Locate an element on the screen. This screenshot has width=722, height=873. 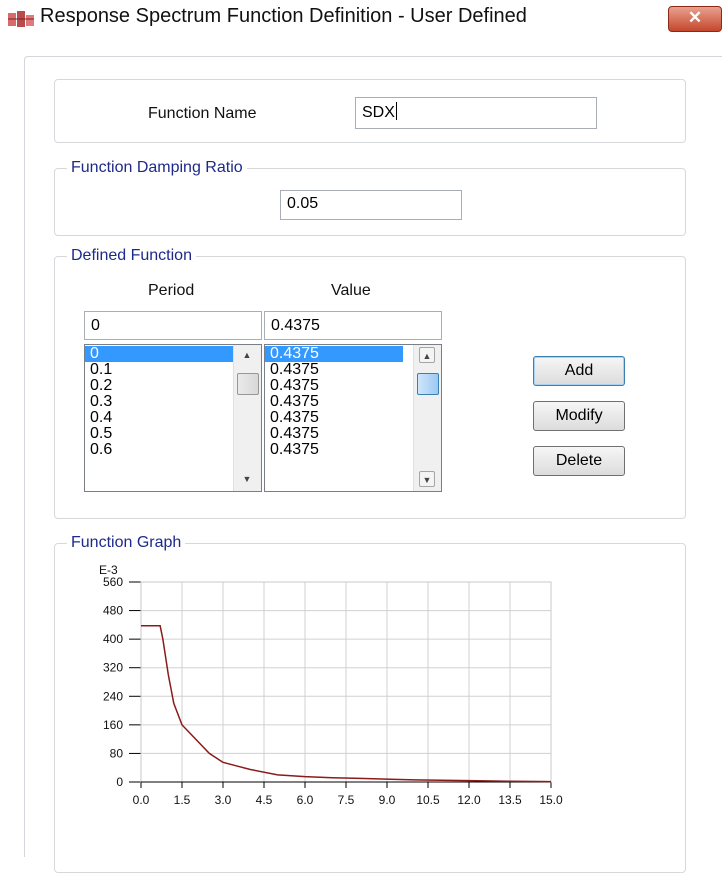
function-name-value: SDX is located at coordinates (378, 112).